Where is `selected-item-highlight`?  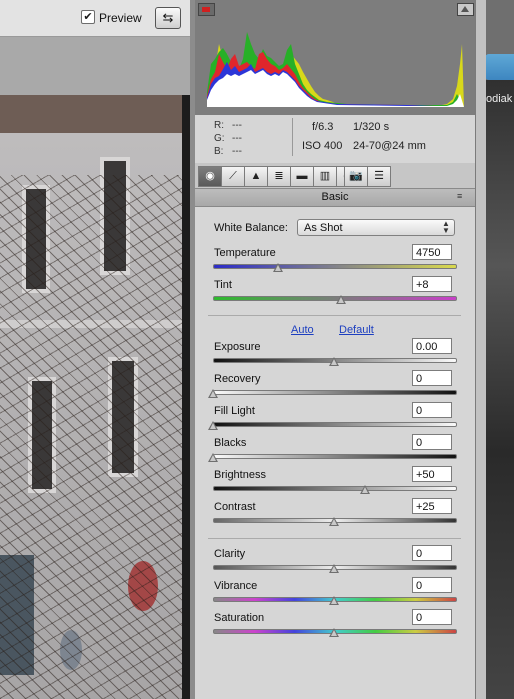 selected-item-highlight is located at coordinates (499, 67).